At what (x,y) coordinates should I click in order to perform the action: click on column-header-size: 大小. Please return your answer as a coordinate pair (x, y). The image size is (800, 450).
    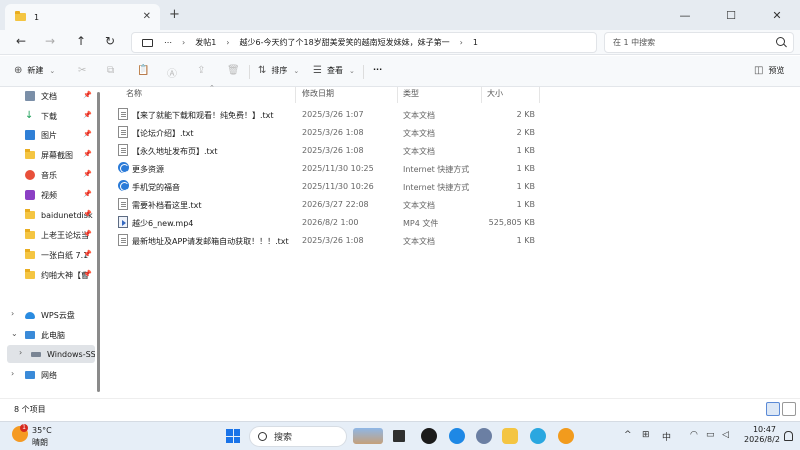
    Looking at the image, I should click on (495, 95).